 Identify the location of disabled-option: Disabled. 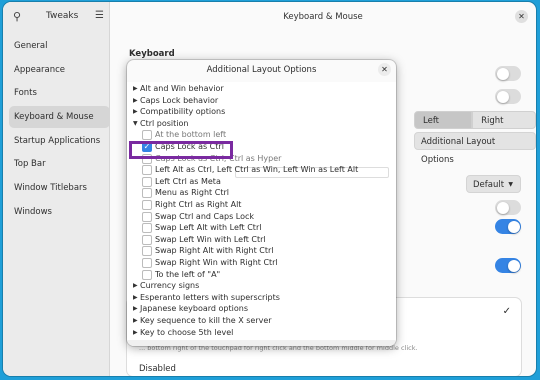
(157, 369).